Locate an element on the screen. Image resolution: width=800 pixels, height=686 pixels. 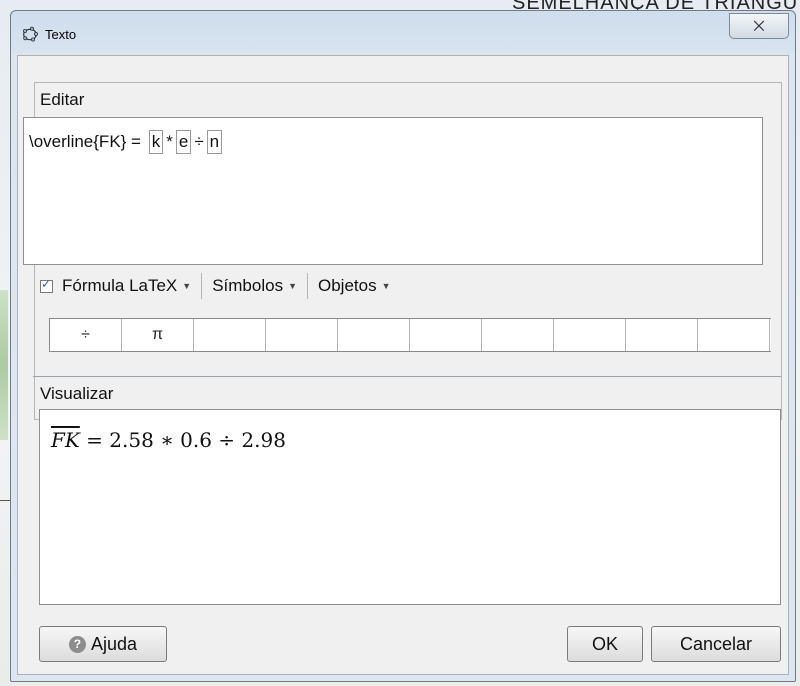
cancel-label: Cancelar is located at coordinates (716, 643).